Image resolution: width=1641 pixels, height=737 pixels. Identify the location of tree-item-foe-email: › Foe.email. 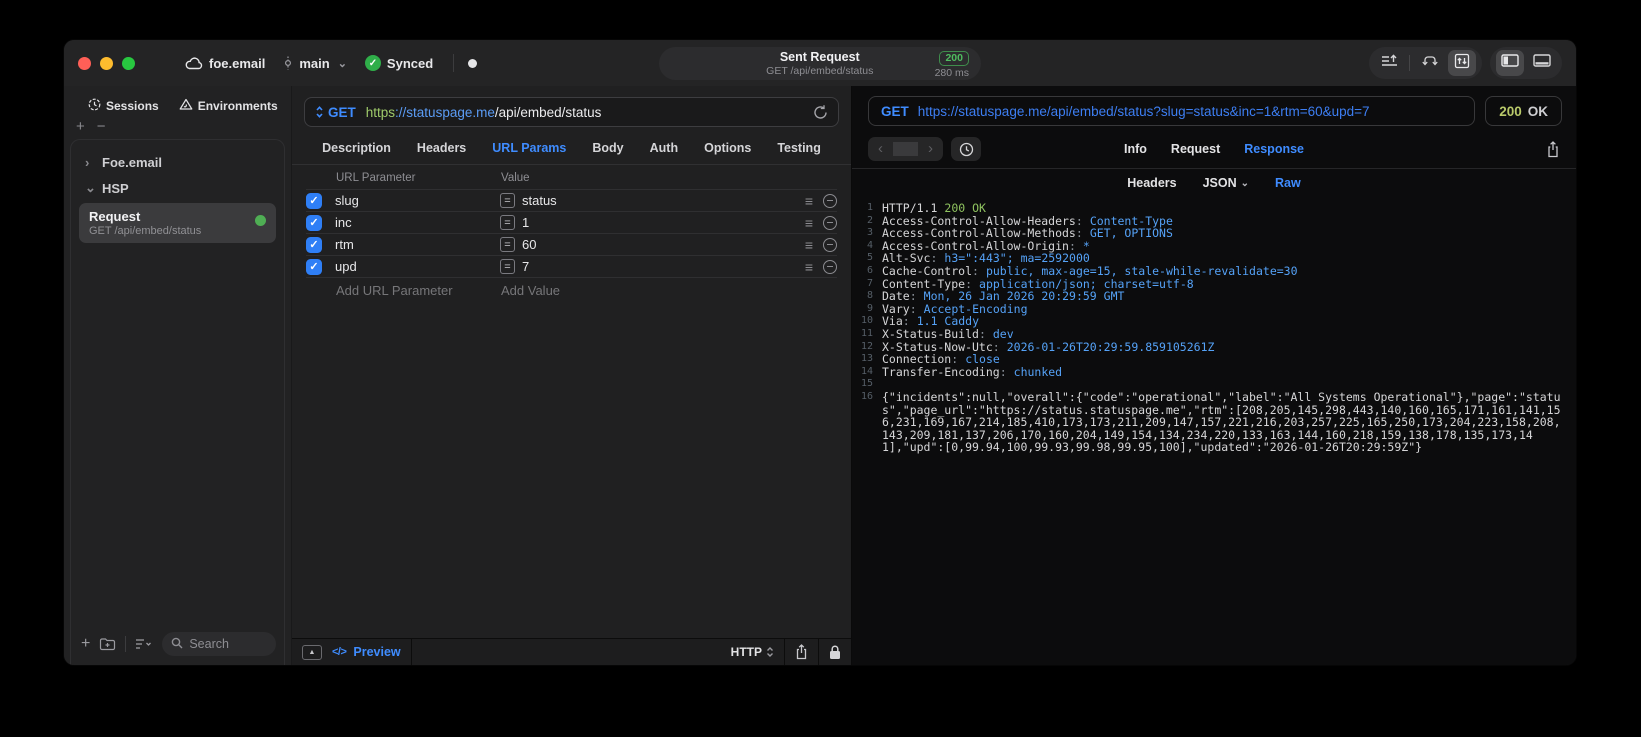
(177, 162).